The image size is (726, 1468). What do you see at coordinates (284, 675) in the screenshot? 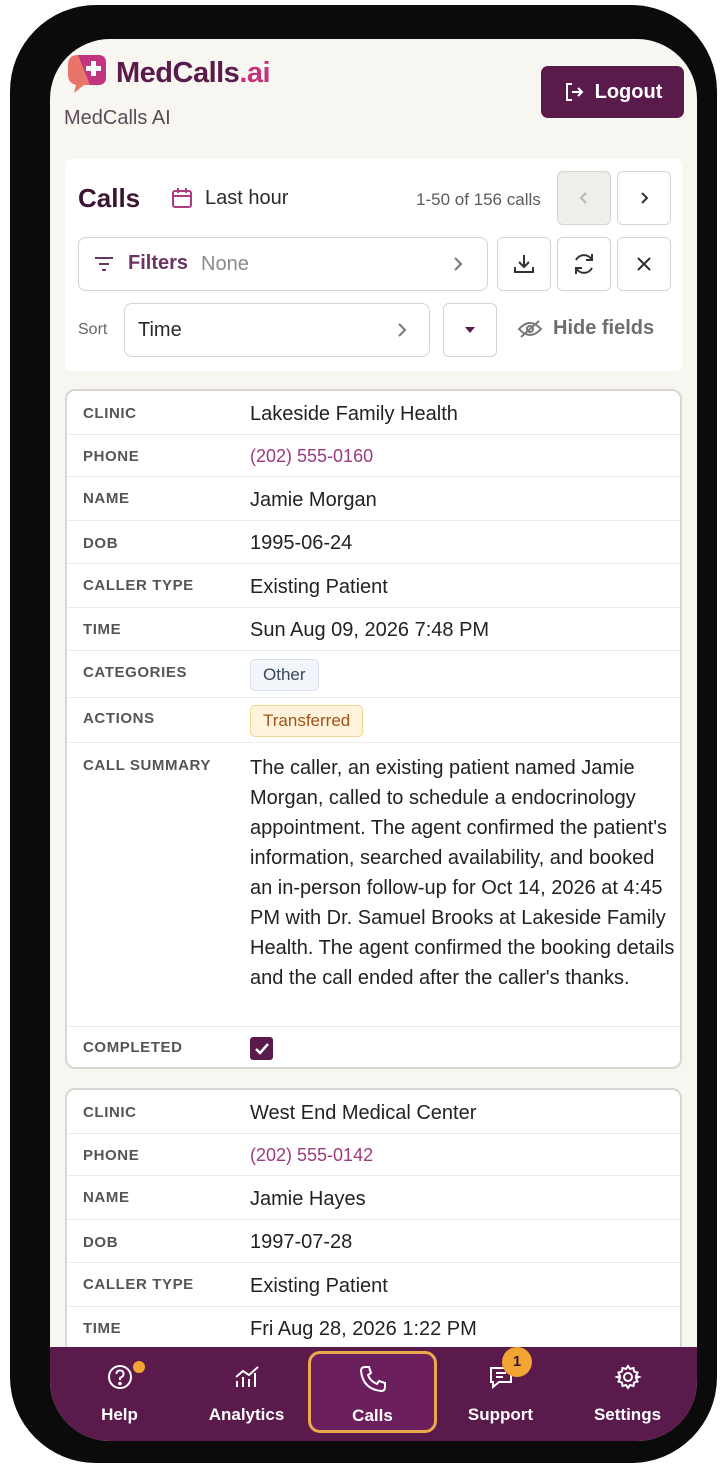
I see `category-chip: Other` at bounding box center [284, 675].